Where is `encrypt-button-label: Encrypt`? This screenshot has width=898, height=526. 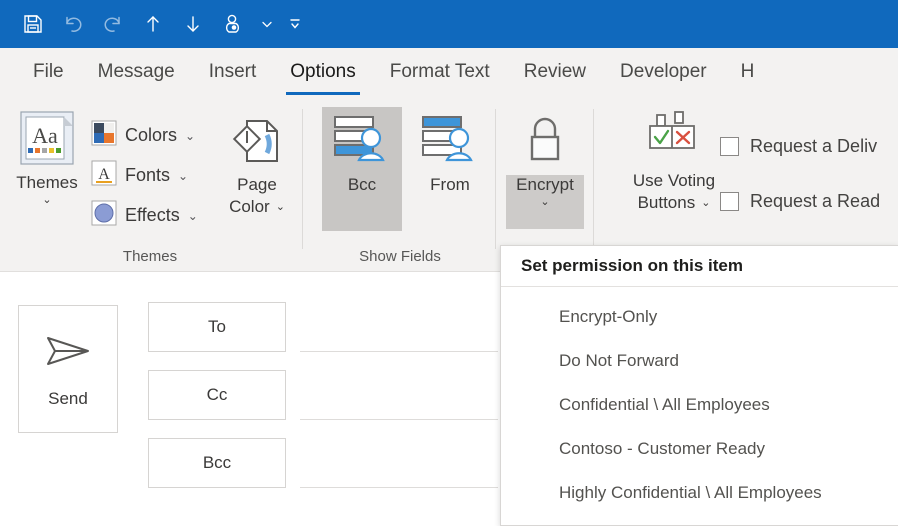 encrypt-button-label: Encrypt is located at coordinates (545, 184).